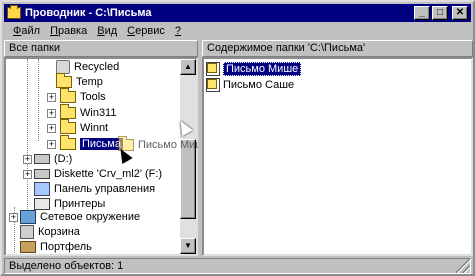 The height and width of the screenshot is (276, 475). Describe the element at coordinates (28, 247) in the screenshot. I see `briefcase-icon` at that location.